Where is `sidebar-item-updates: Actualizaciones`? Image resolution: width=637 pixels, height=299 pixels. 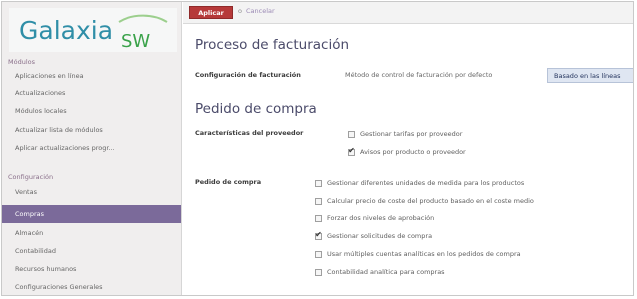 sidebar-item-updates: Actualizaciones is located at coordinates (91, 93).